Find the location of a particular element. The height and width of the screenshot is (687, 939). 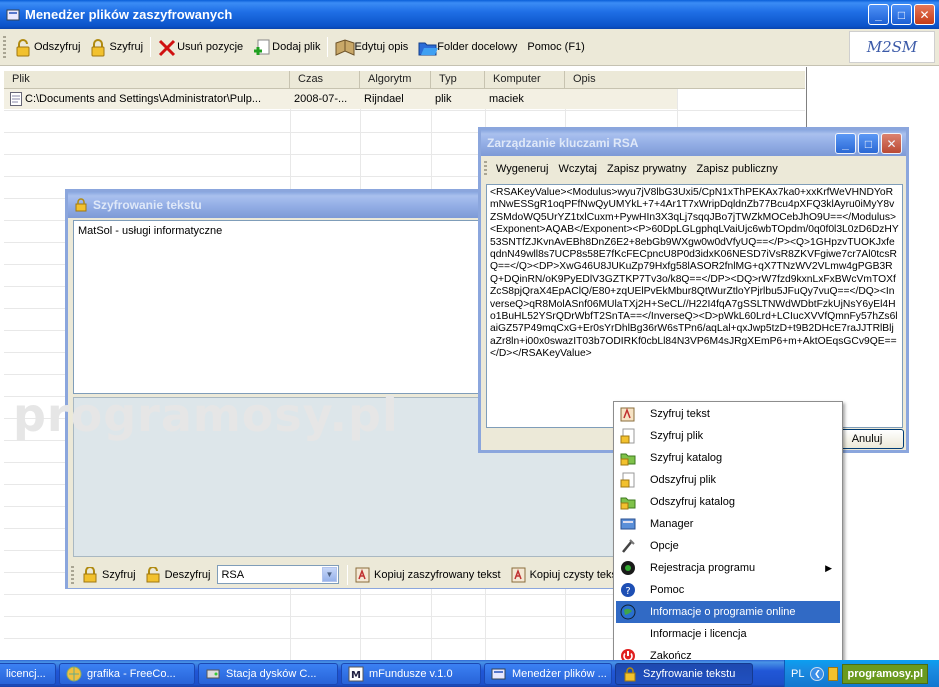

menu-item-registration: Rejestracja programu ▶ is located at coordinates (728, 568).